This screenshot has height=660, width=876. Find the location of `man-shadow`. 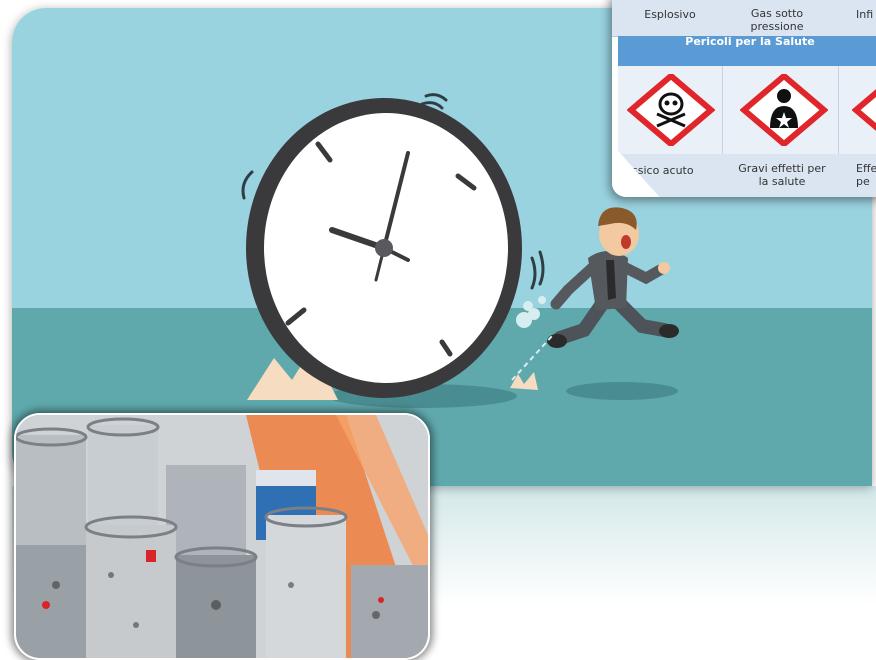

man-shadow is located at coordinates (622, 391).